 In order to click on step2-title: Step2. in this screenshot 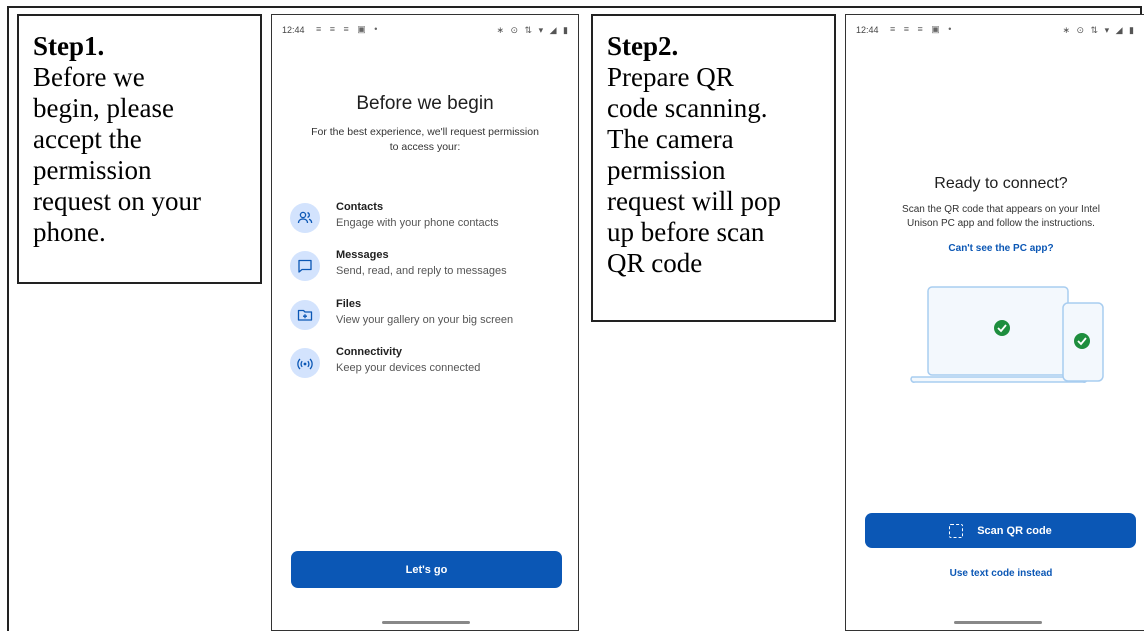, I will do `click(643, 46)`.